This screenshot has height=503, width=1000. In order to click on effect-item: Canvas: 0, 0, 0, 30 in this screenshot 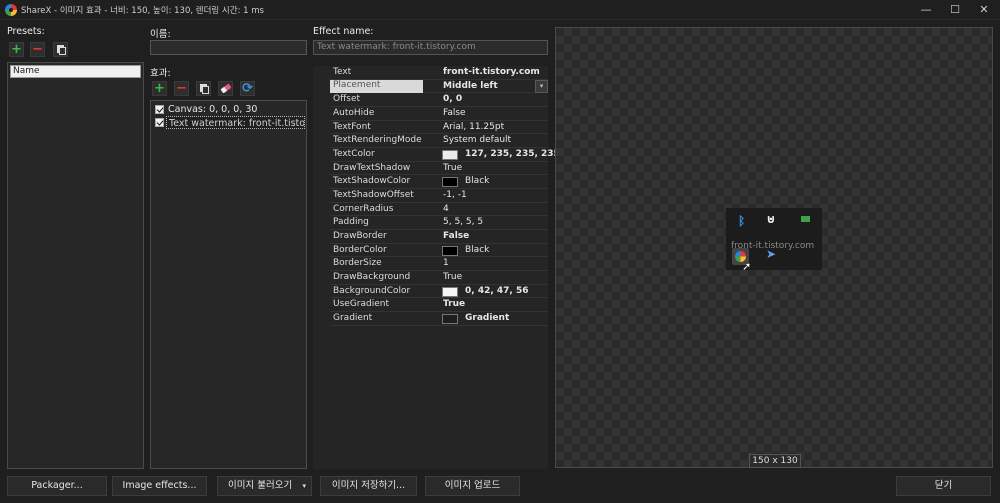, I will do `click(229, 109)`.